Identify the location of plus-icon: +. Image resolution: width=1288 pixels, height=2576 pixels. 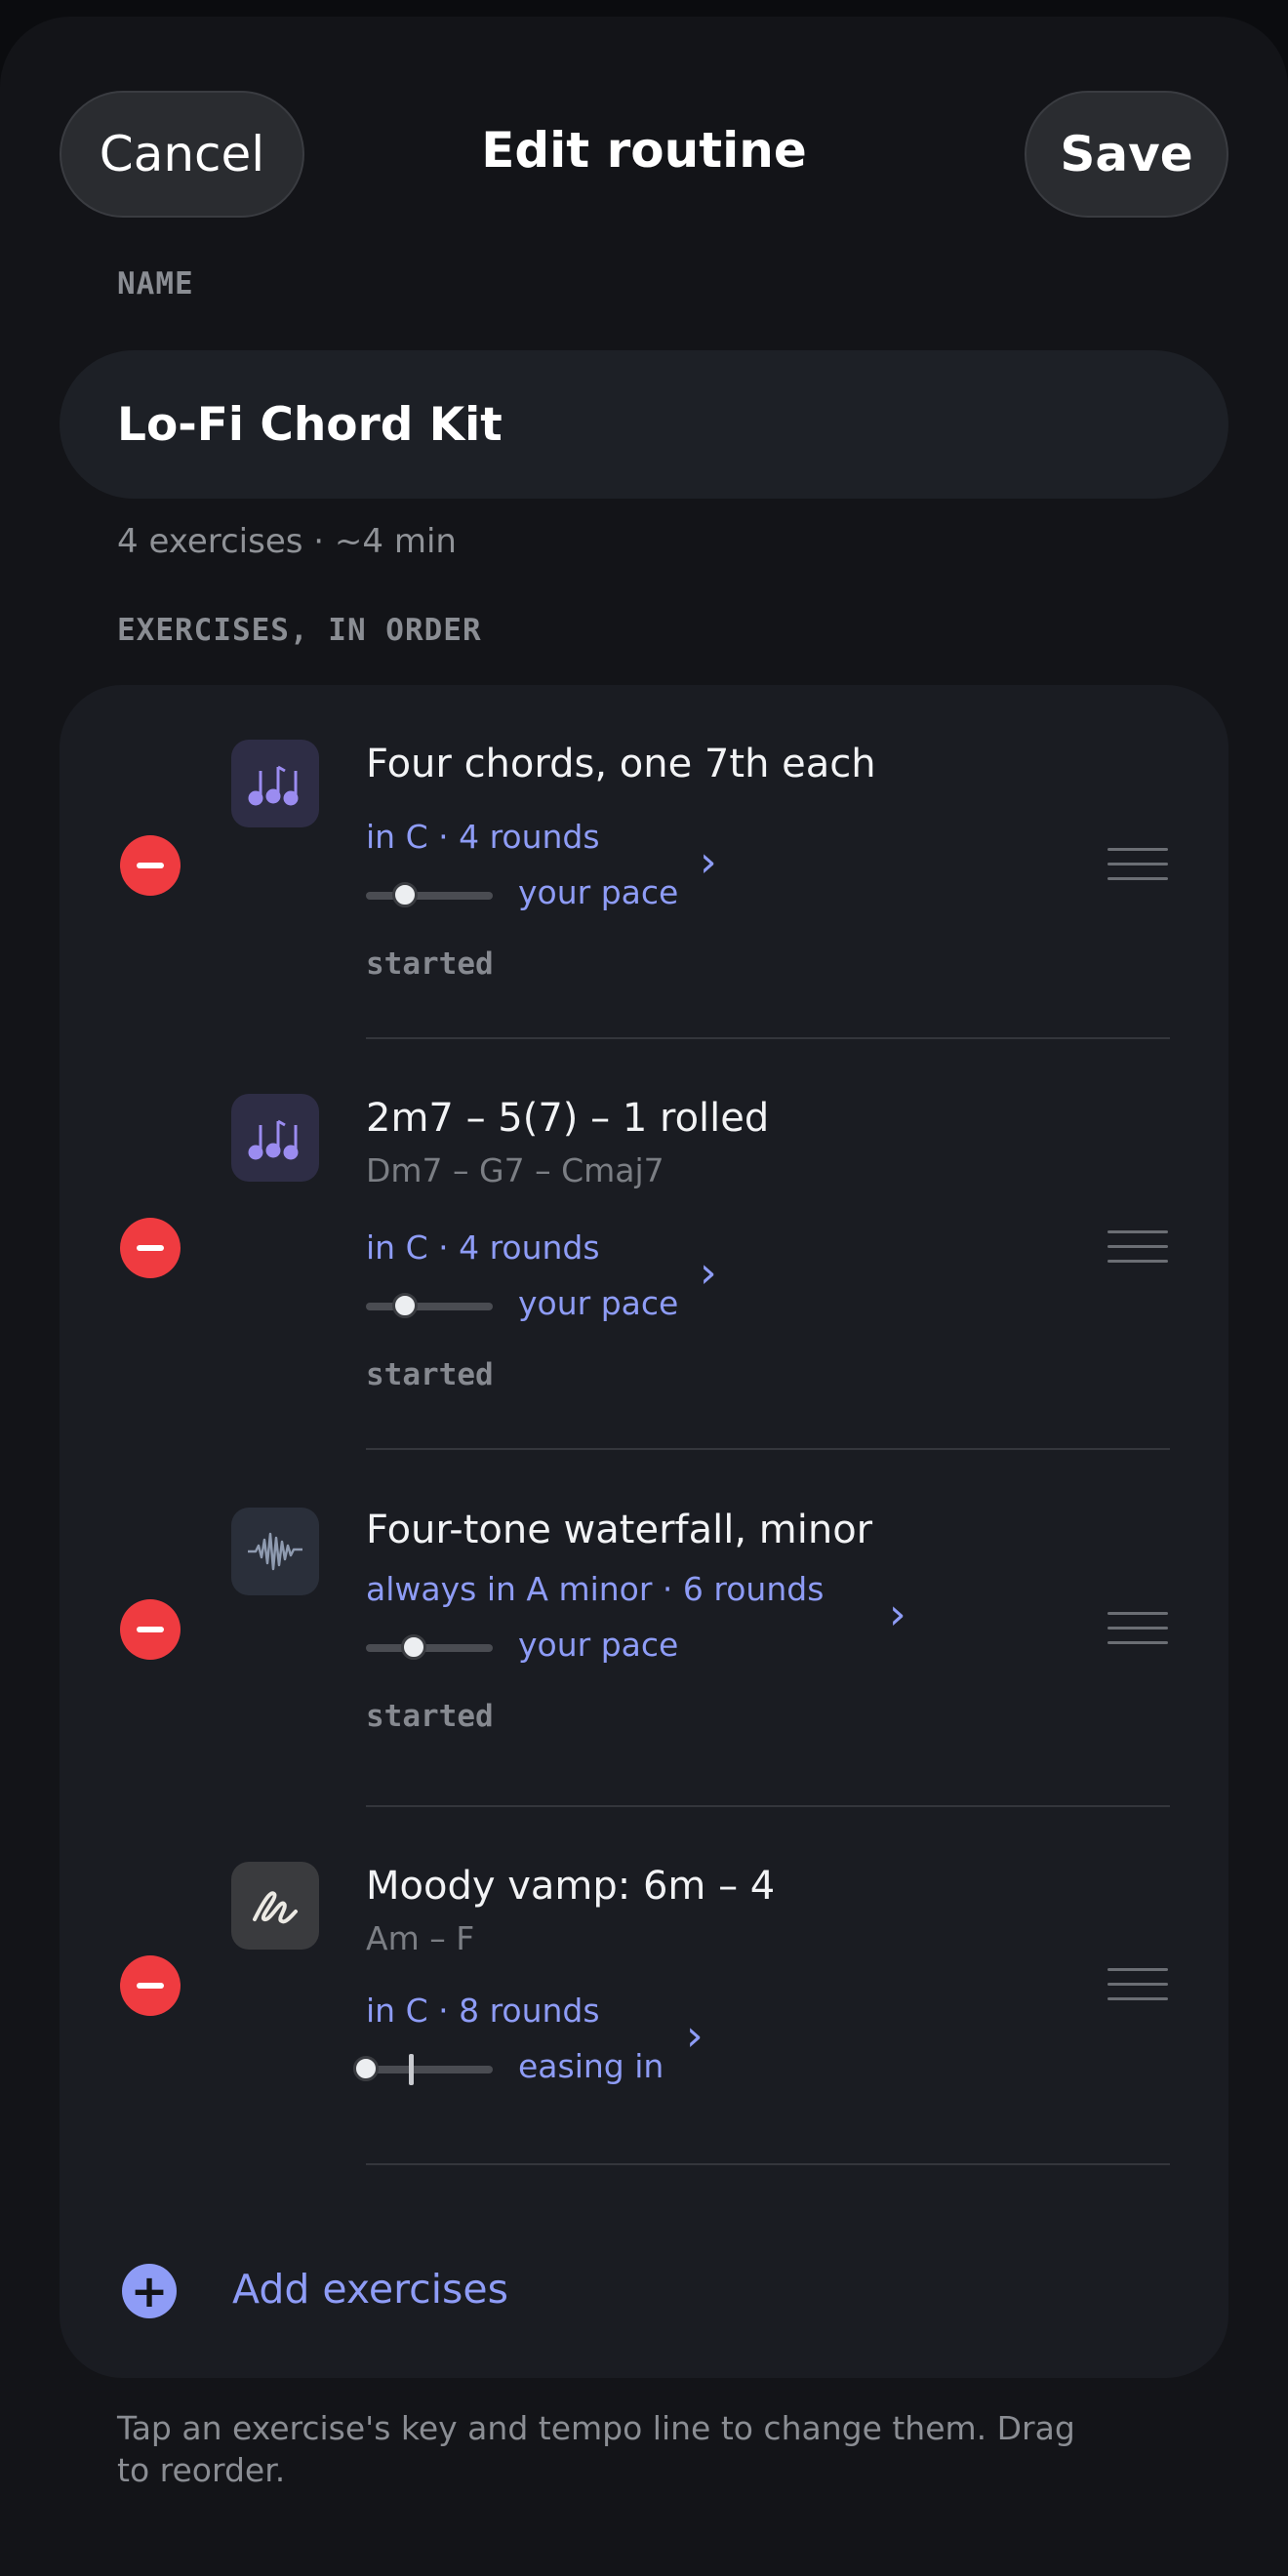
(149, 2291).